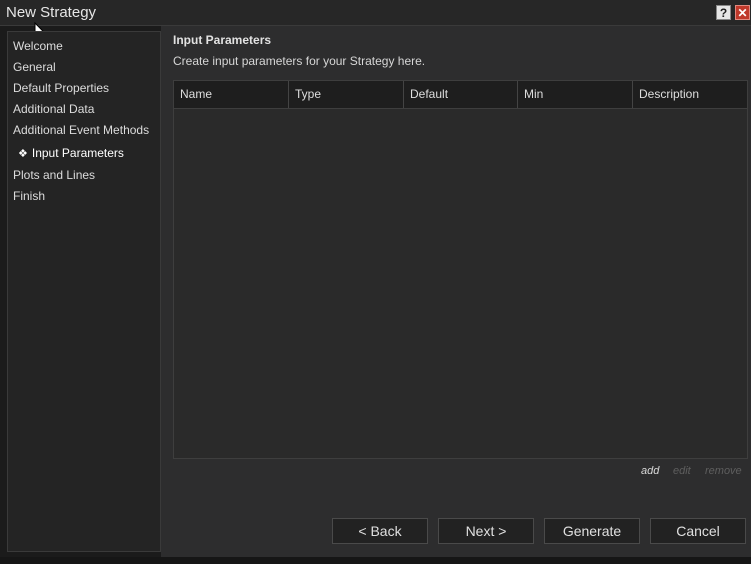 The width and height of the screenshot is (751, 564). Describe the element at coordinates (77, 153) in the screenshot. I see `sidebar-item-label: Input Parameters` at that location.